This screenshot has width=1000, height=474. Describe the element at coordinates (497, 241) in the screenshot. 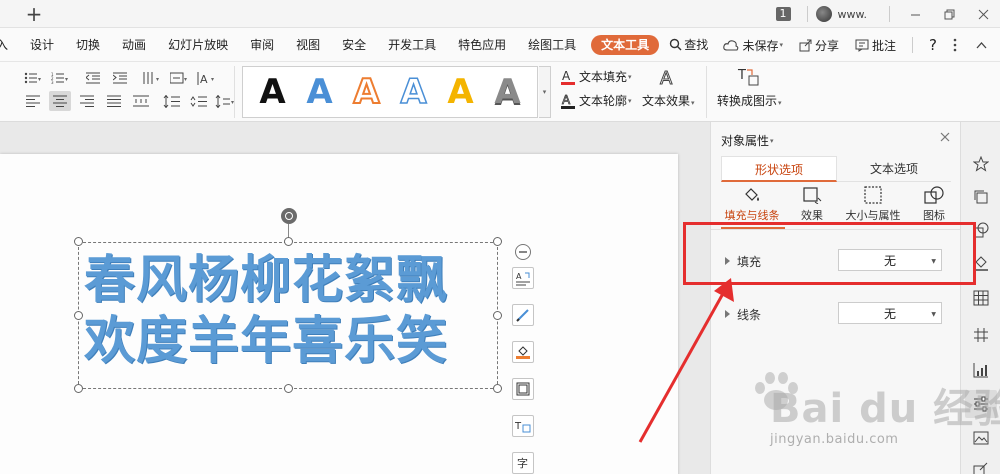

I see `resize-handle-top-right` at that location.